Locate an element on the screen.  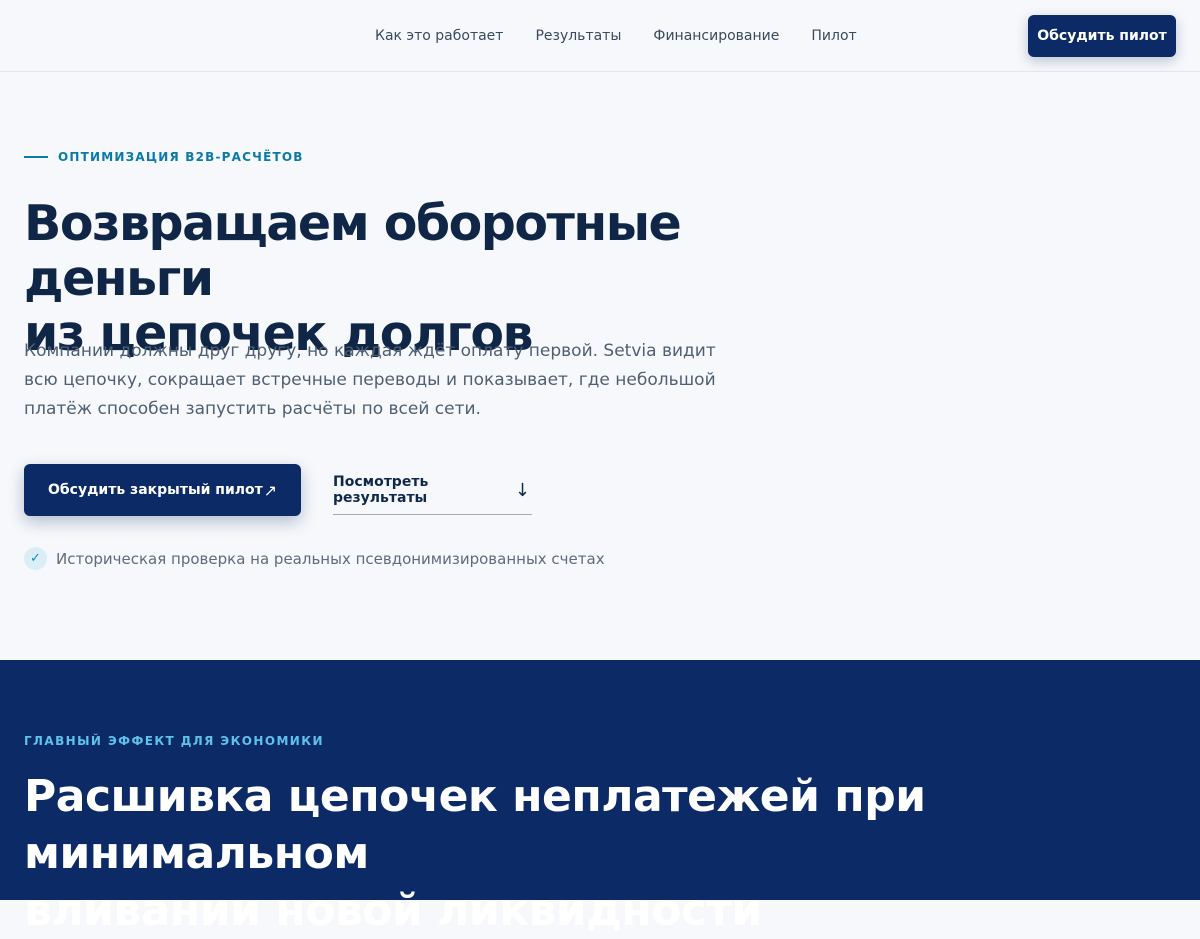
view-results-link: Посмотреть результаты ↓ is located at coordinates (432, 490).